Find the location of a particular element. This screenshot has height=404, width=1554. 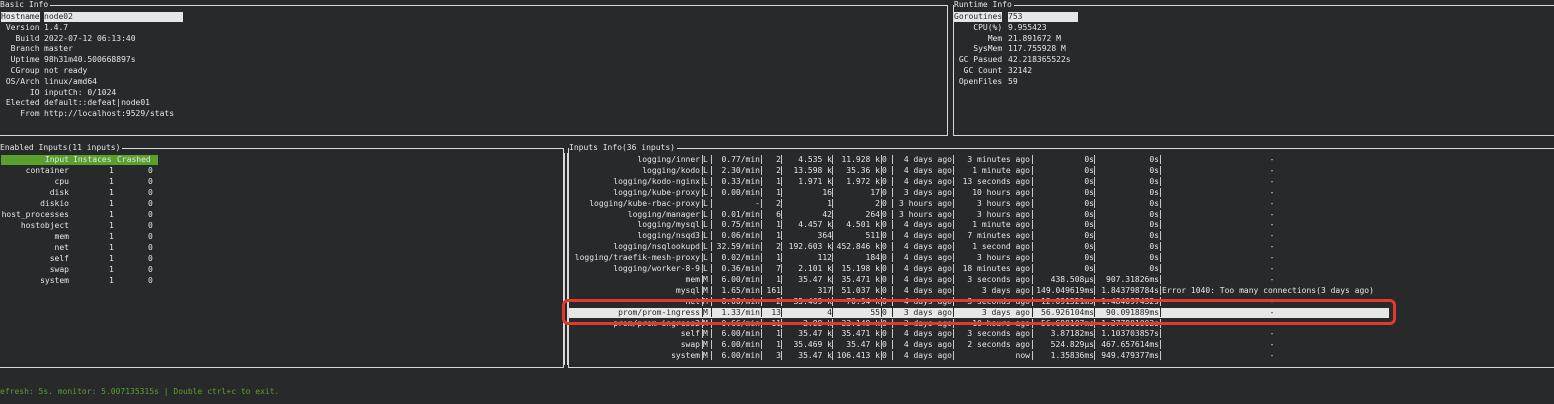

input-freq-cell: - is located at coordinates (757, 203).